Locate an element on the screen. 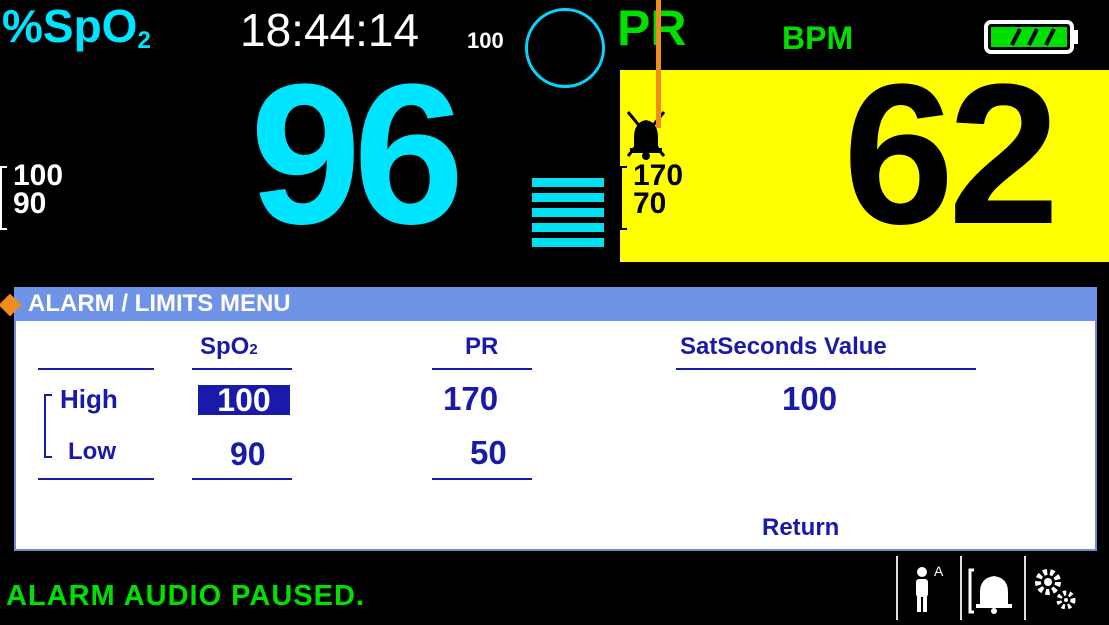 This screenshot has height=625, width=1109. status-message: ALARM AUDIO PAUSED. is located at coordinates (185, 596).